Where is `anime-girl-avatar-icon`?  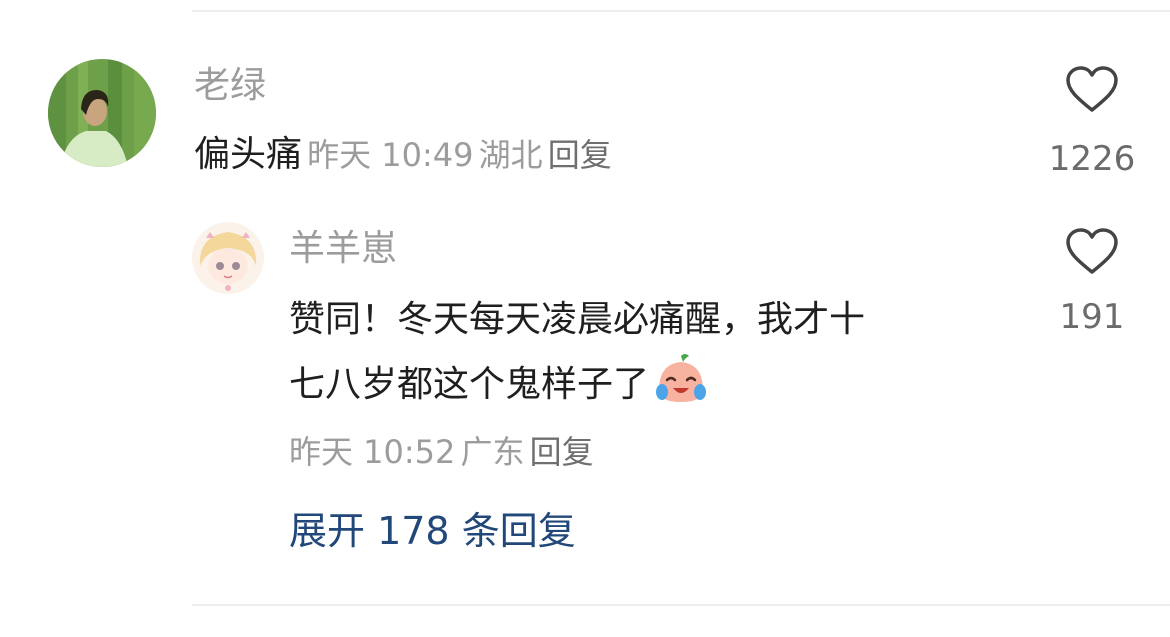
anime-girl-avatar-icon is located at coordinates (228, 258).